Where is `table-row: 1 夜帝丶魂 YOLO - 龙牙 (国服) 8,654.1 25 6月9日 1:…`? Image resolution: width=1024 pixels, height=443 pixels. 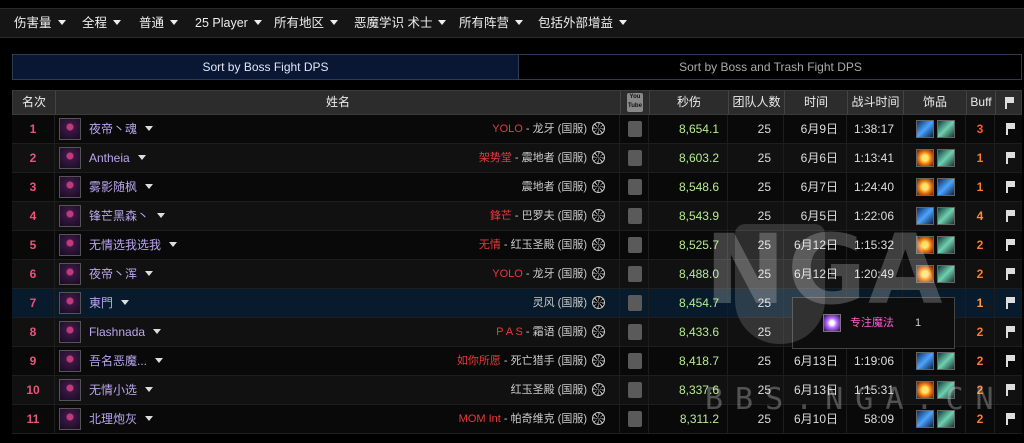
table-row: 1 夜帝丶魂 YOLO - 龙牙 (国服) 8,654.1 25 6月9日 1:… is located at coordinates (517, 129).